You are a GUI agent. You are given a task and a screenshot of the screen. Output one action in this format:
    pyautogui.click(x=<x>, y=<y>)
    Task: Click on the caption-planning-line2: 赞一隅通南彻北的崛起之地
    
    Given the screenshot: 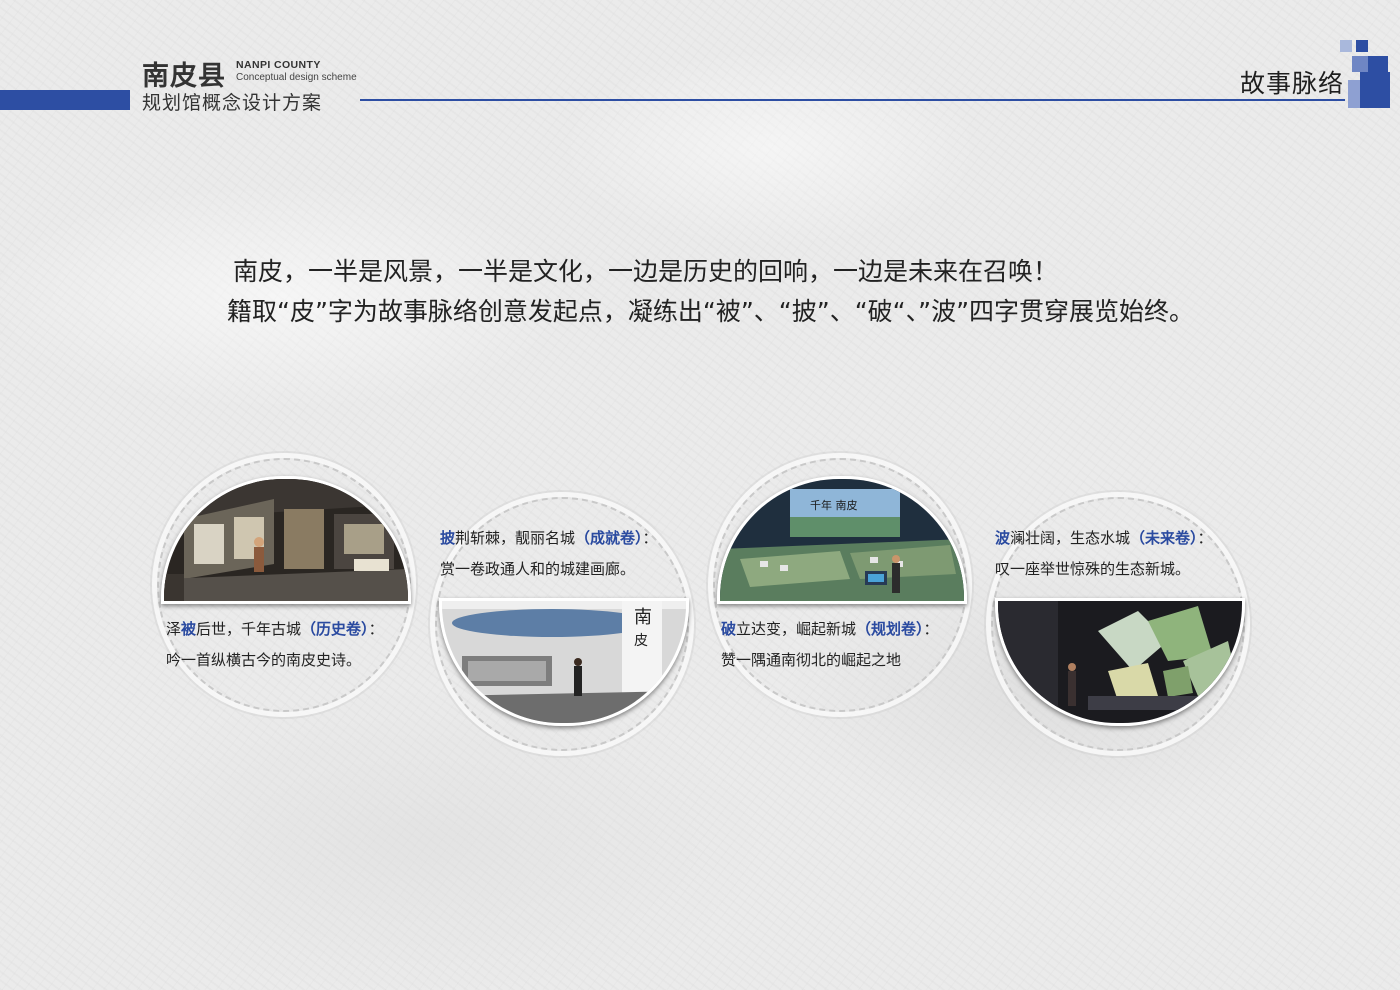 What is the action you would take?
    pyautogui.click(x=811, y=660)
    